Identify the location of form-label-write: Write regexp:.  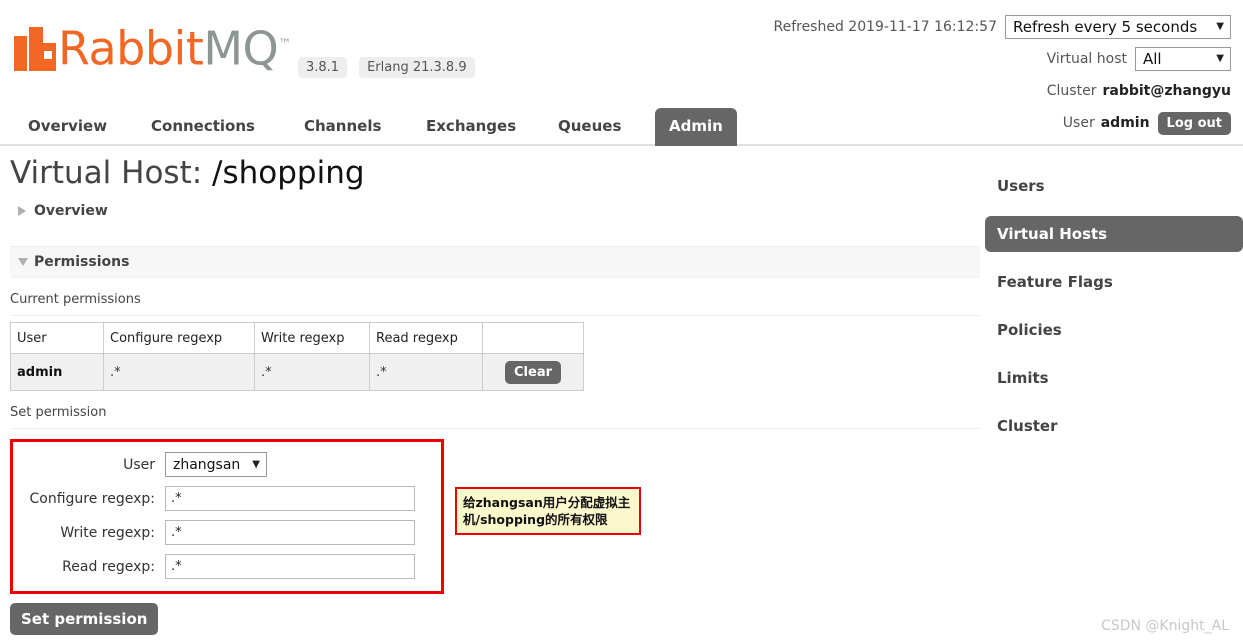
(107, 532).